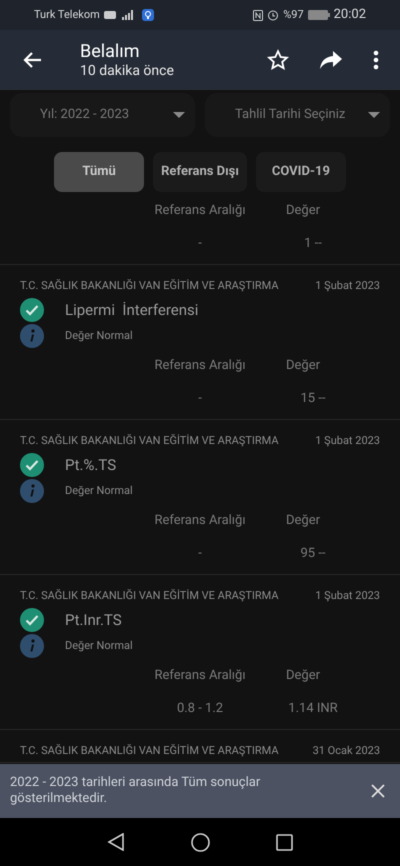  Describe the element at coordinates (93, 620) in the screenshot. I see `test-name: Pt.Inr.TS` at that location.